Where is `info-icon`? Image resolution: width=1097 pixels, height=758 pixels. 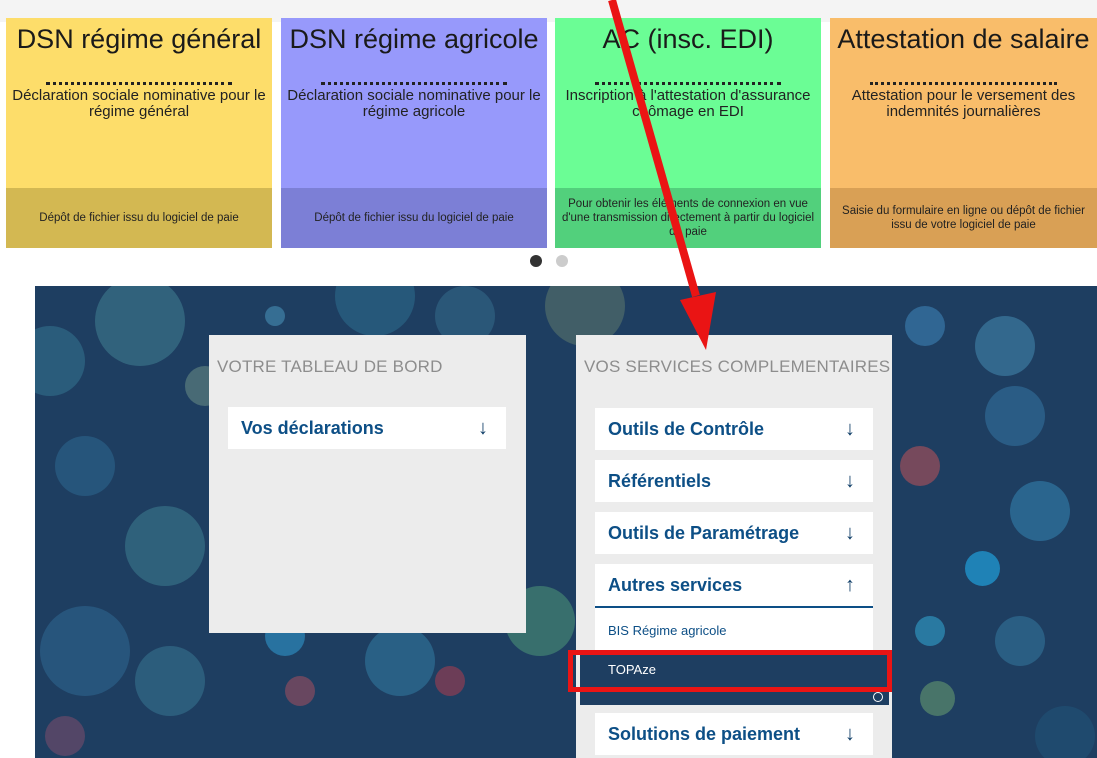
info-icon is located at coordinates (878, 697).